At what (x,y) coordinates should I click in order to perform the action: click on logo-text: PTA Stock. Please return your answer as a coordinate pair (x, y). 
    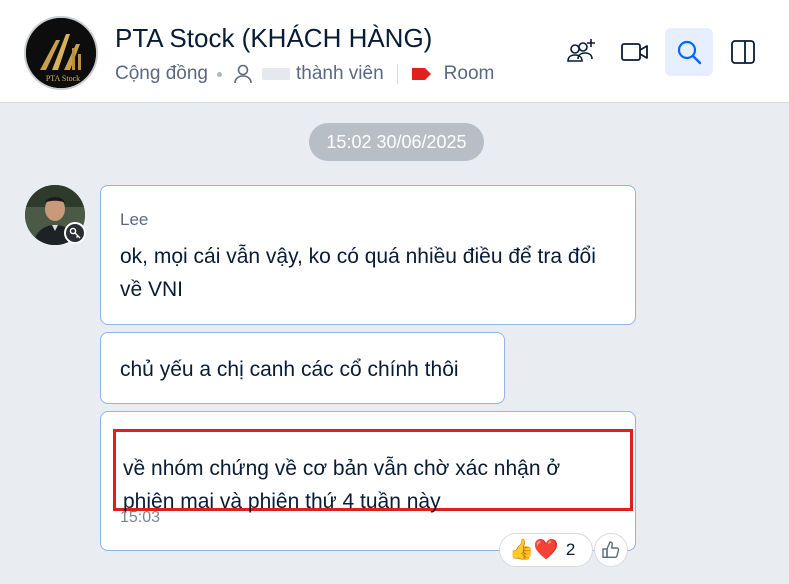
    Looking at the image, I should click on (63, 78).